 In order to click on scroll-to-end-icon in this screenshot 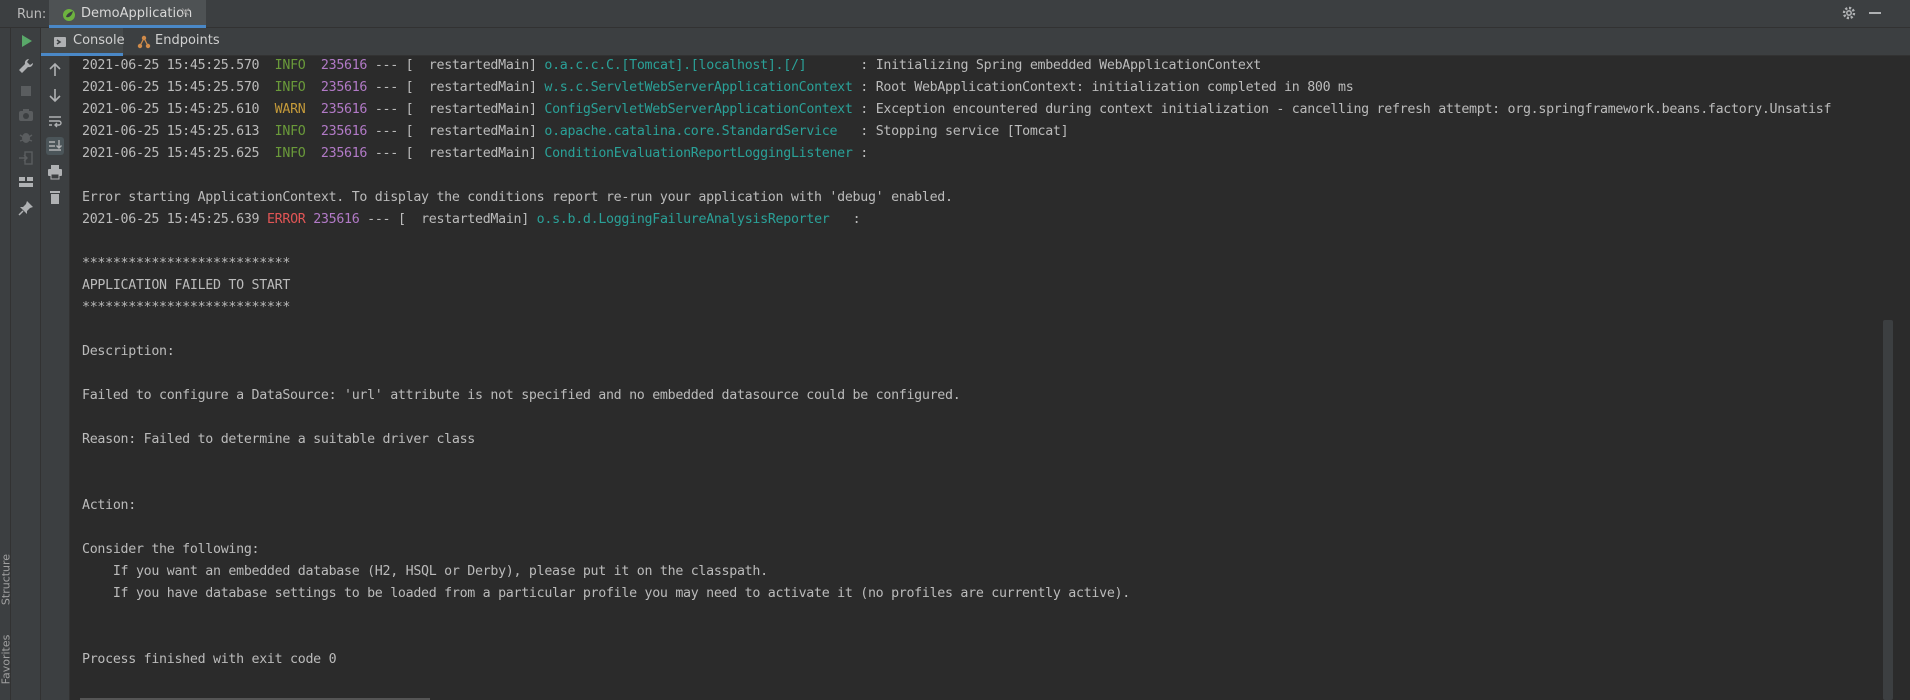, I will do `click(55, 146)`.